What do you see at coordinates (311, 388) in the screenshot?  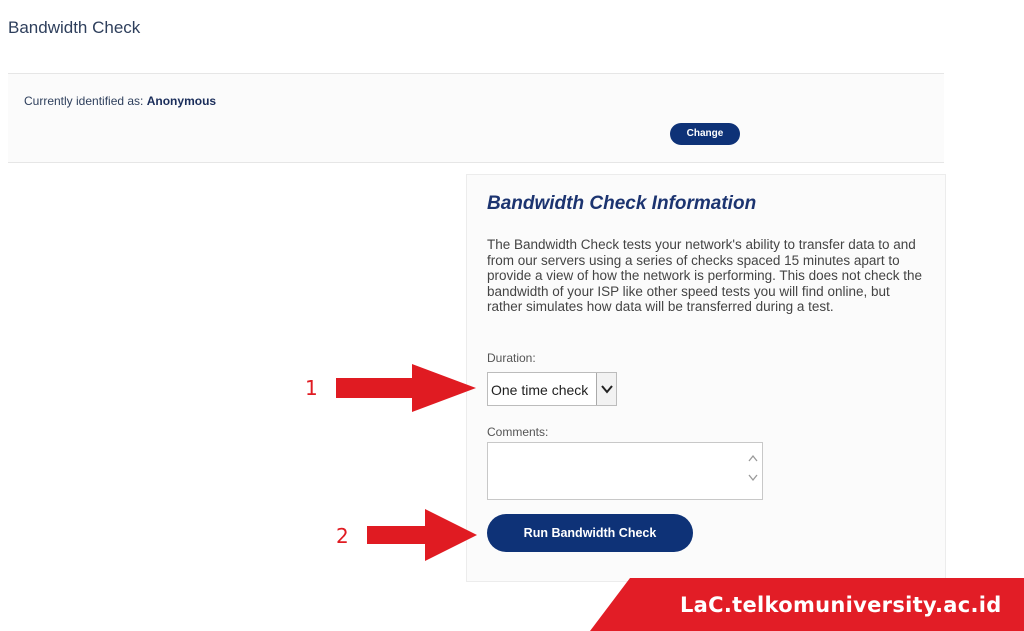 I see `step-number-1: 1` at bounding box center [311, 388].